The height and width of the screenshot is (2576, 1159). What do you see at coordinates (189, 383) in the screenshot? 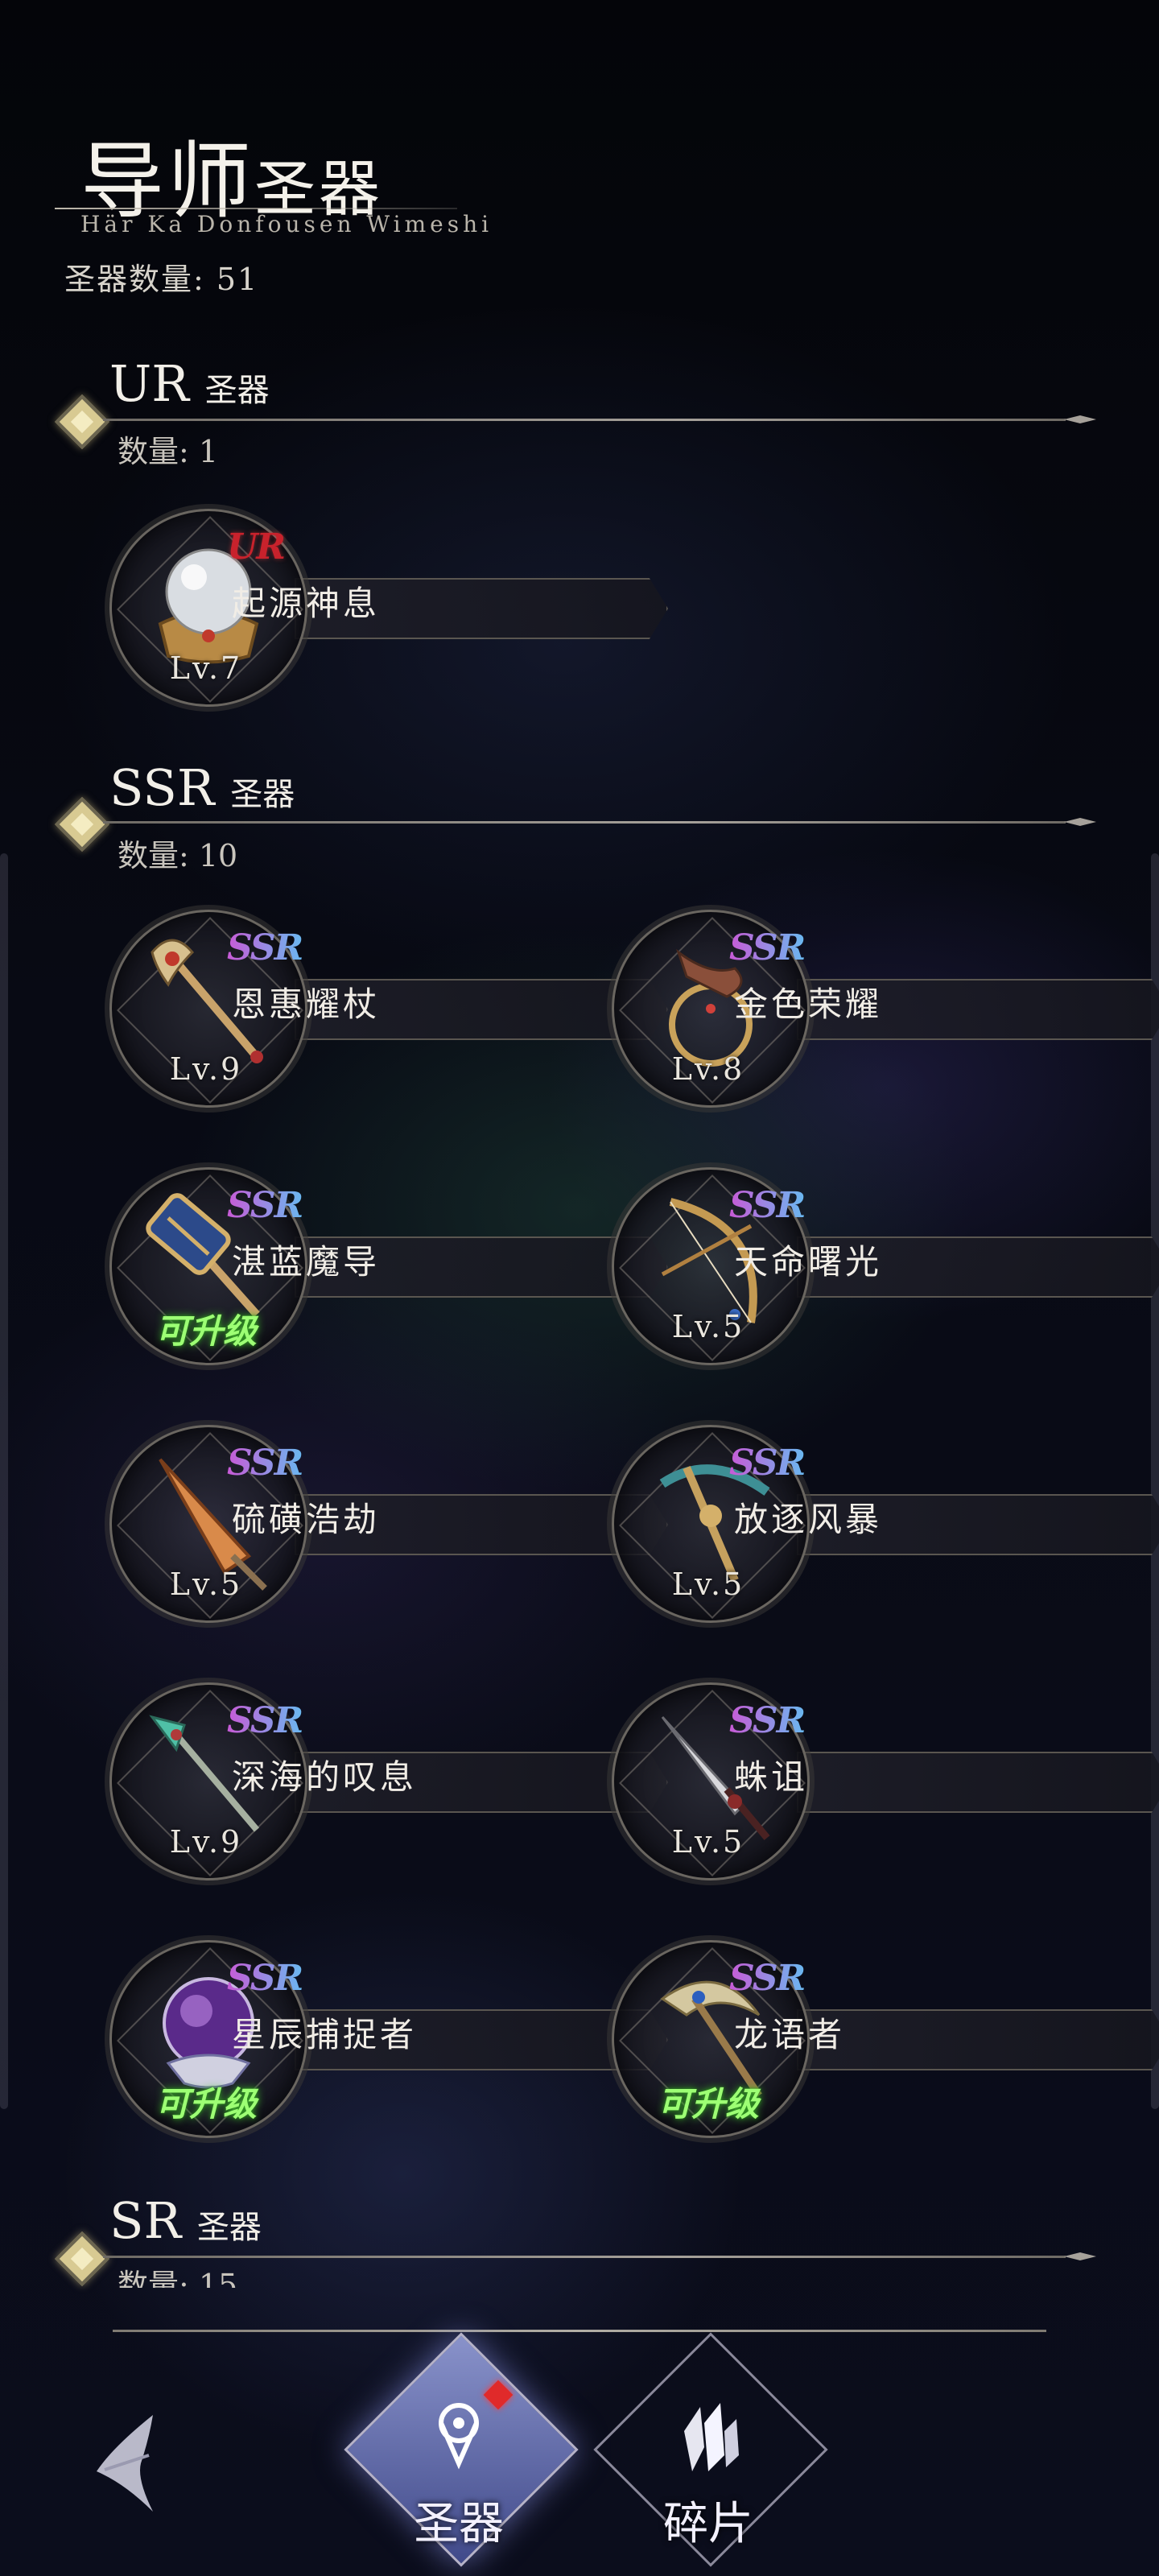
I see `section-title-ur: UR 圣器` at bounding box center [189, 383].